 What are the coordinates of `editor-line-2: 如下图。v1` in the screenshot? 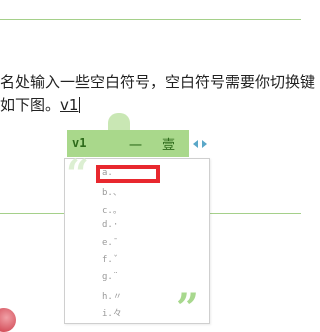 It's located at (40, 105).